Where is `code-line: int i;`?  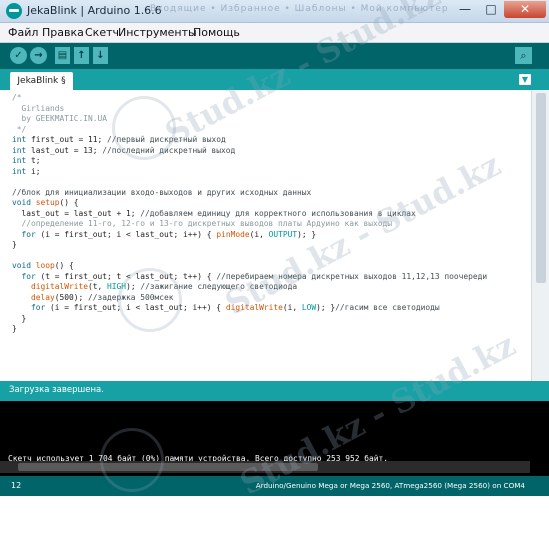
code-line: int i; is located at coordinates (249, 172).